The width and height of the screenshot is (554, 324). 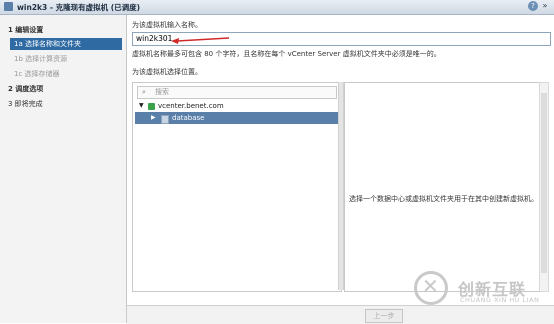 What do you see at coordinates (430, 286) in the screenshot?
I see `logo-mark-icon: ✕` at bounding box center [430, 286].